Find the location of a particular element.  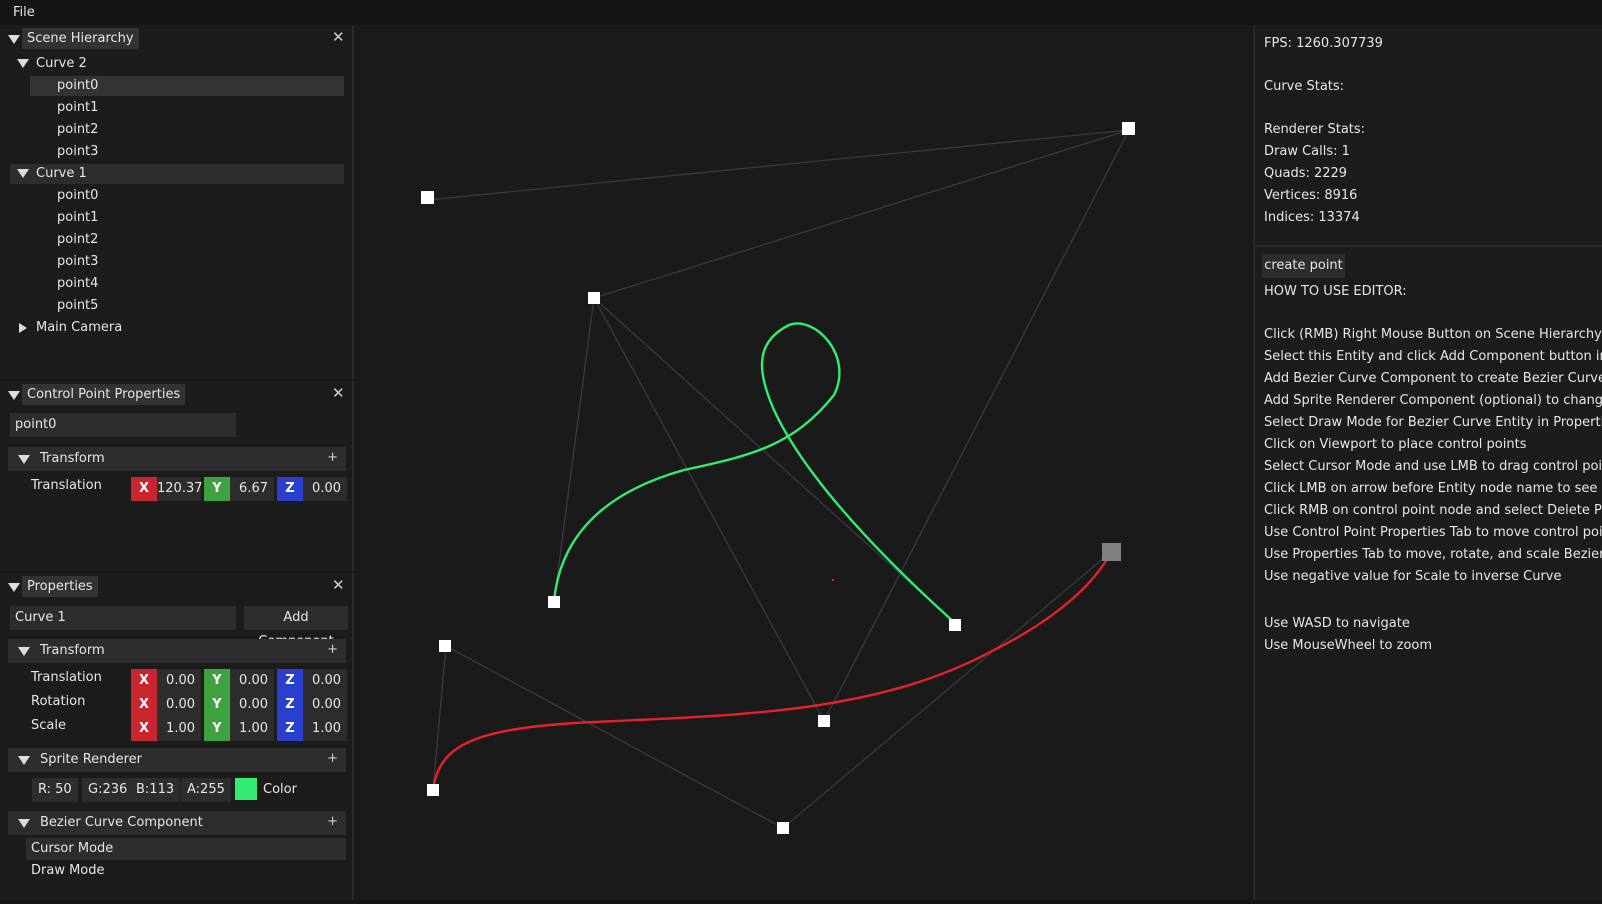

control-point-handle-selected is located at coordinates (1111, 552).